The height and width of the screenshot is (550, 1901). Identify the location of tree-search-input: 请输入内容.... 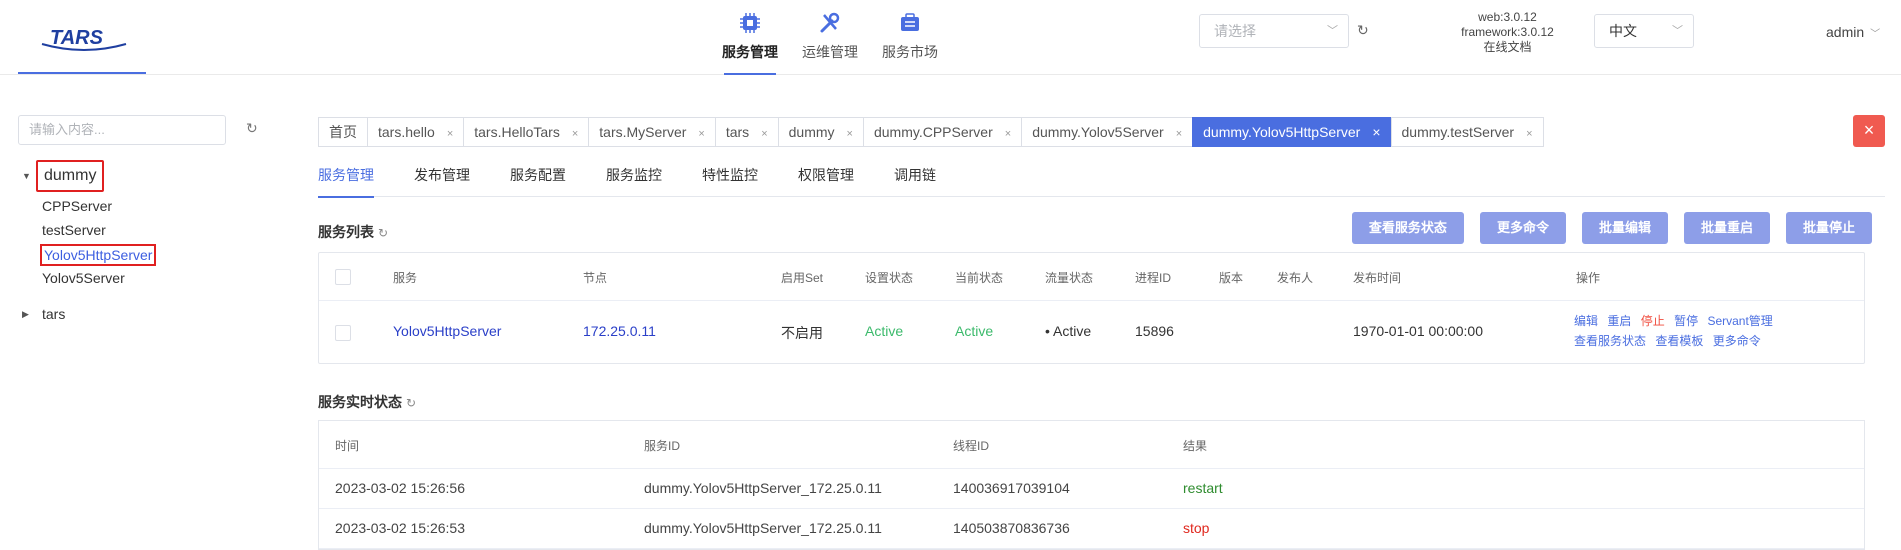
(122, 130).